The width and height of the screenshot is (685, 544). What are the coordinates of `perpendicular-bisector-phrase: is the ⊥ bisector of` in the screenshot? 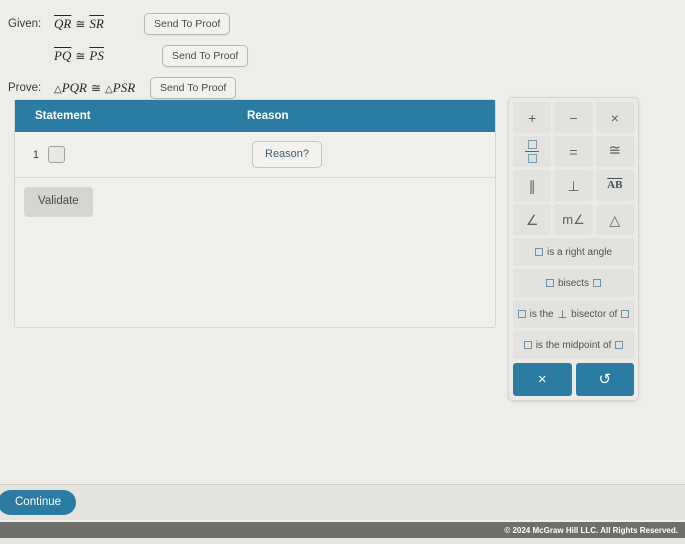 It's located at (573, 314).